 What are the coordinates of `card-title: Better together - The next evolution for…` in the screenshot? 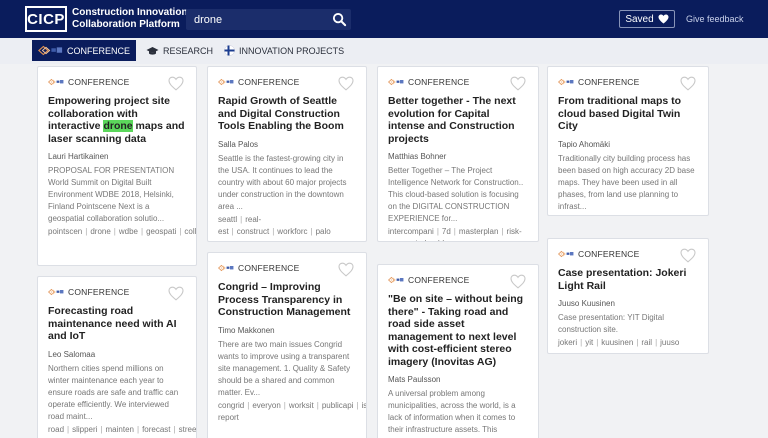 It's located at (458, 120).